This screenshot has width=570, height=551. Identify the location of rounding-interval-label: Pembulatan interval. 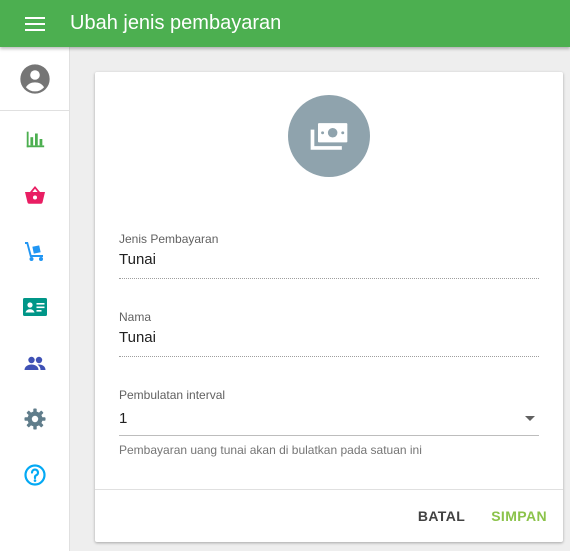
(172, 395).